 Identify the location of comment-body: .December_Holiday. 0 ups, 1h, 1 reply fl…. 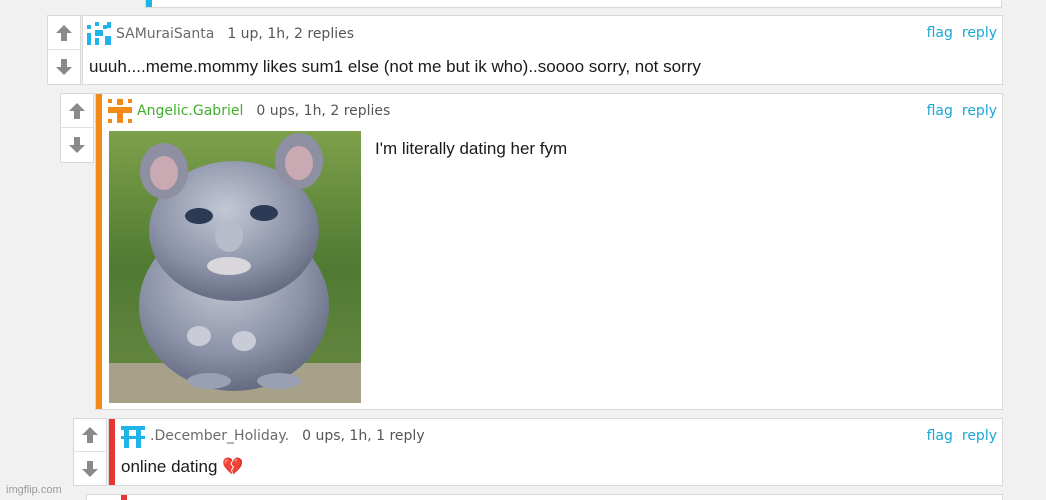
(555, 452).